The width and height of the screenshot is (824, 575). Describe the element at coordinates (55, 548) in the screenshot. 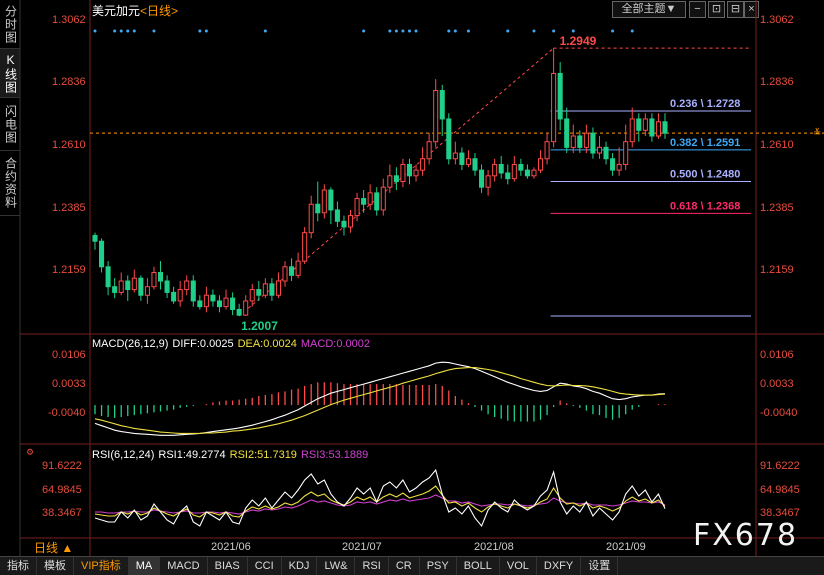

I see `period-selector: 日线 ▲` at that location.